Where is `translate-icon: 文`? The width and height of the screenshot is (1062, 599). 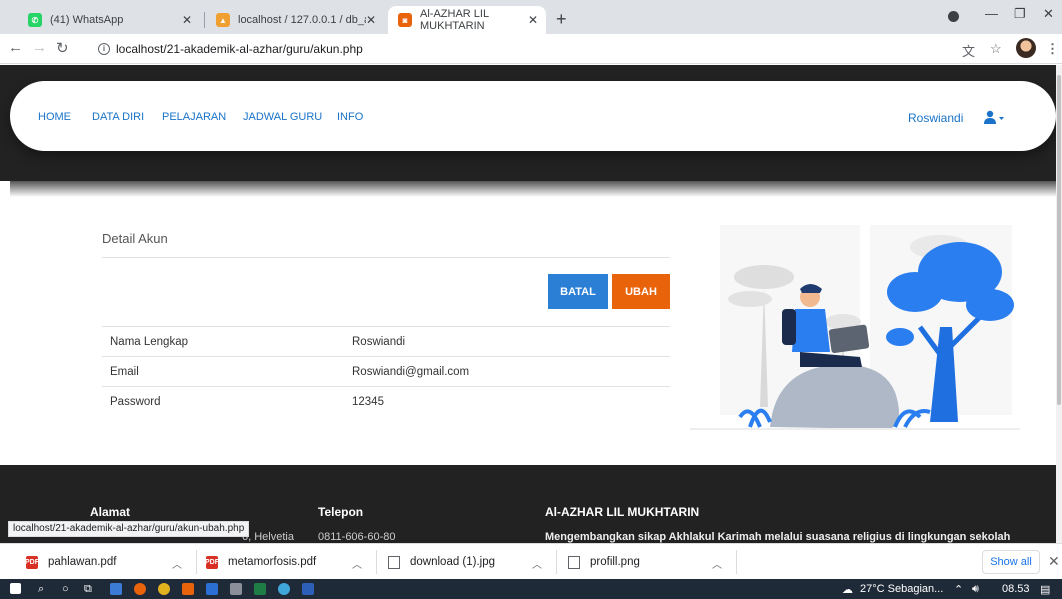 translate-icon: 文 is located at coordinates (968, 50).